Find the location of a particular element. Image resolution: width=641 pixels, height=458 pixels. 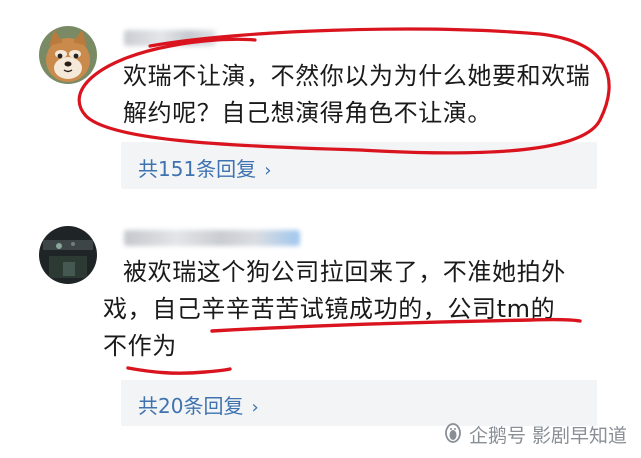

comment-line: 戏，自己辛辛苦苦试镜成功的，公司tm的 is located at coordinates (329, 309).